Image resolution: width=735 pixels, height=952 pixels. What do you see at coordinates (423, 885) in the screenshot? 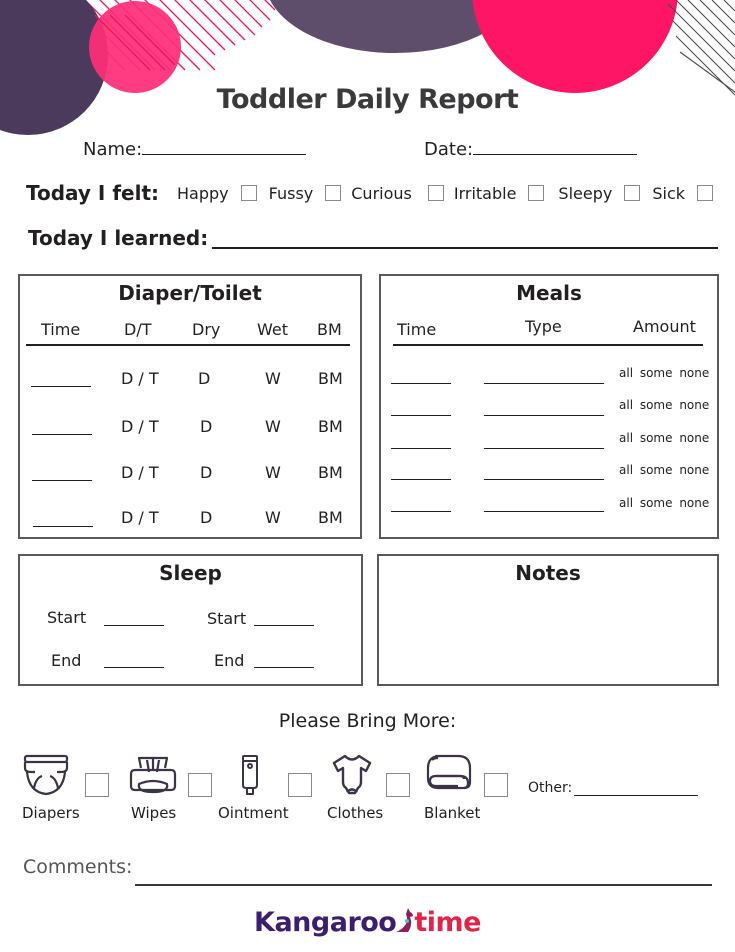
I see `comments-input-line` at bounding box center [423, 885].